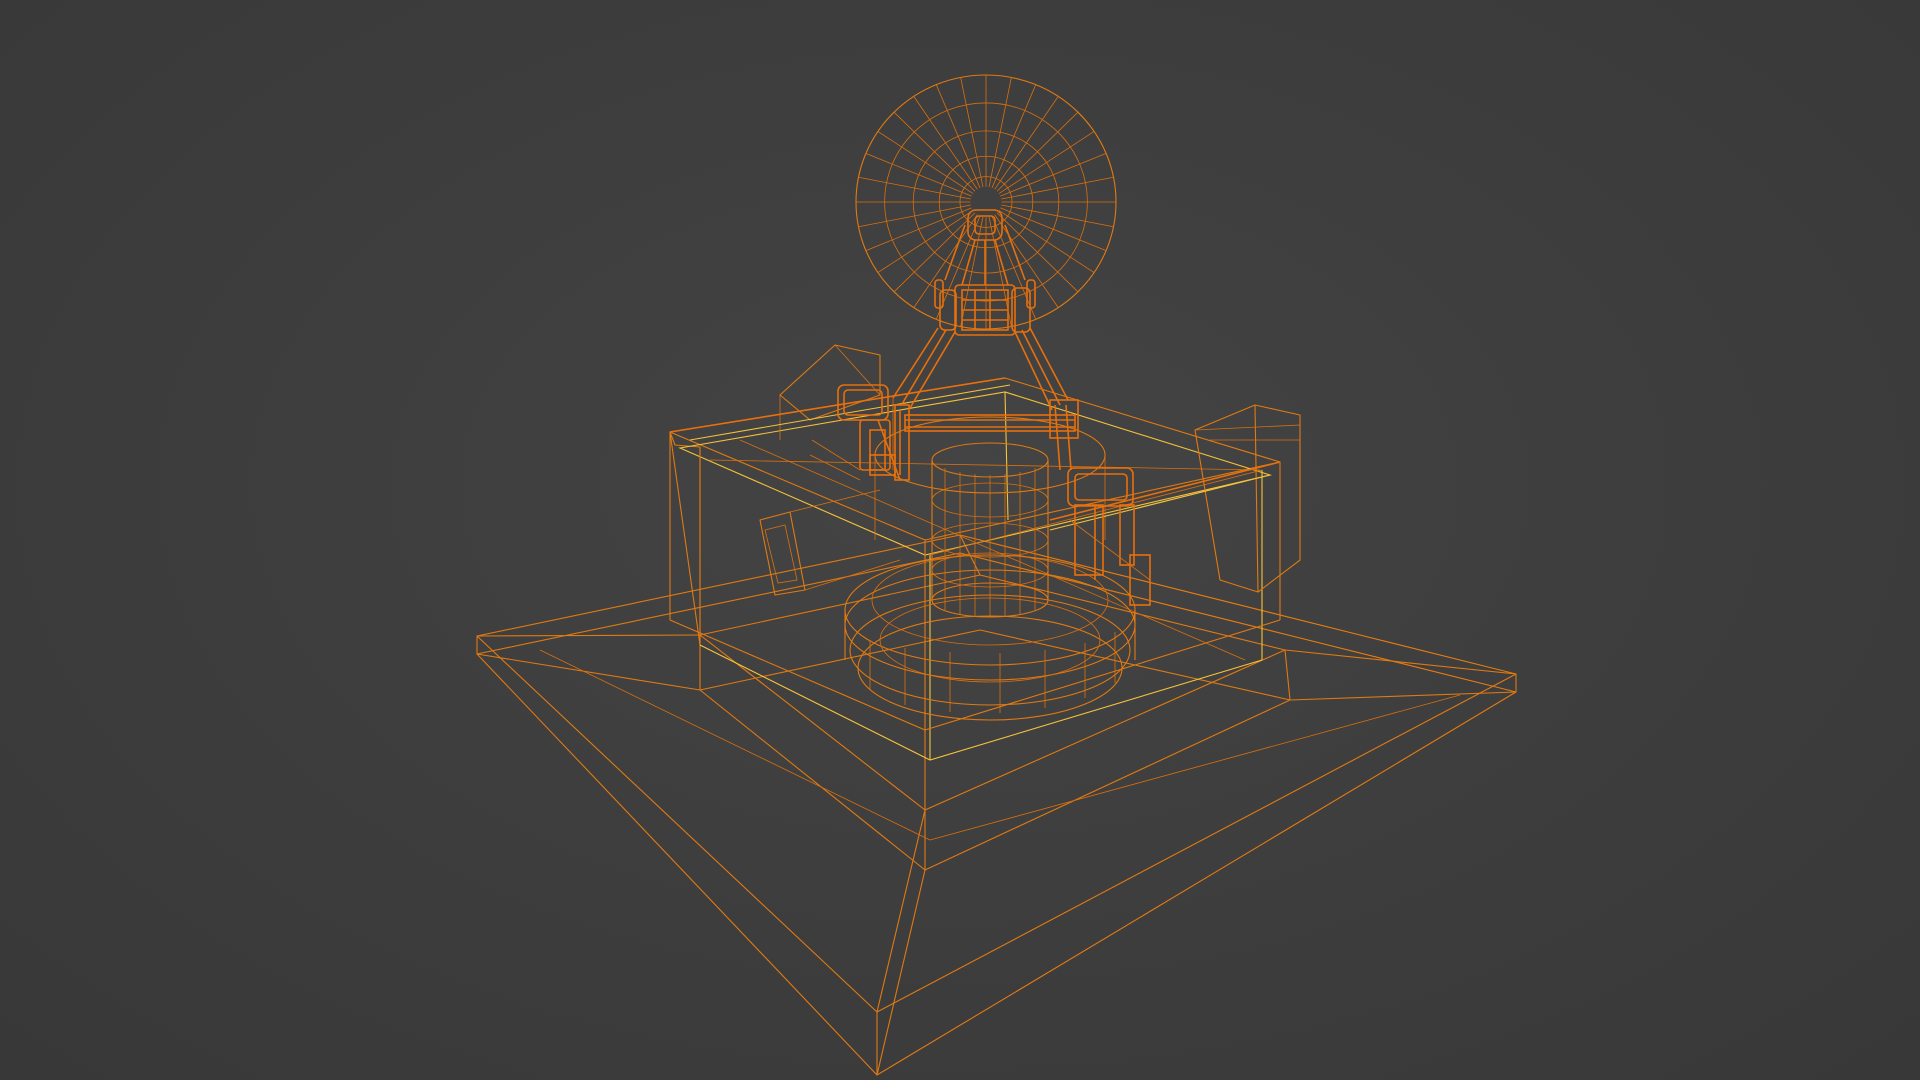 This screenshot has width=1920, height=1080. I want to click on dish-reflector, so click(986, 202).